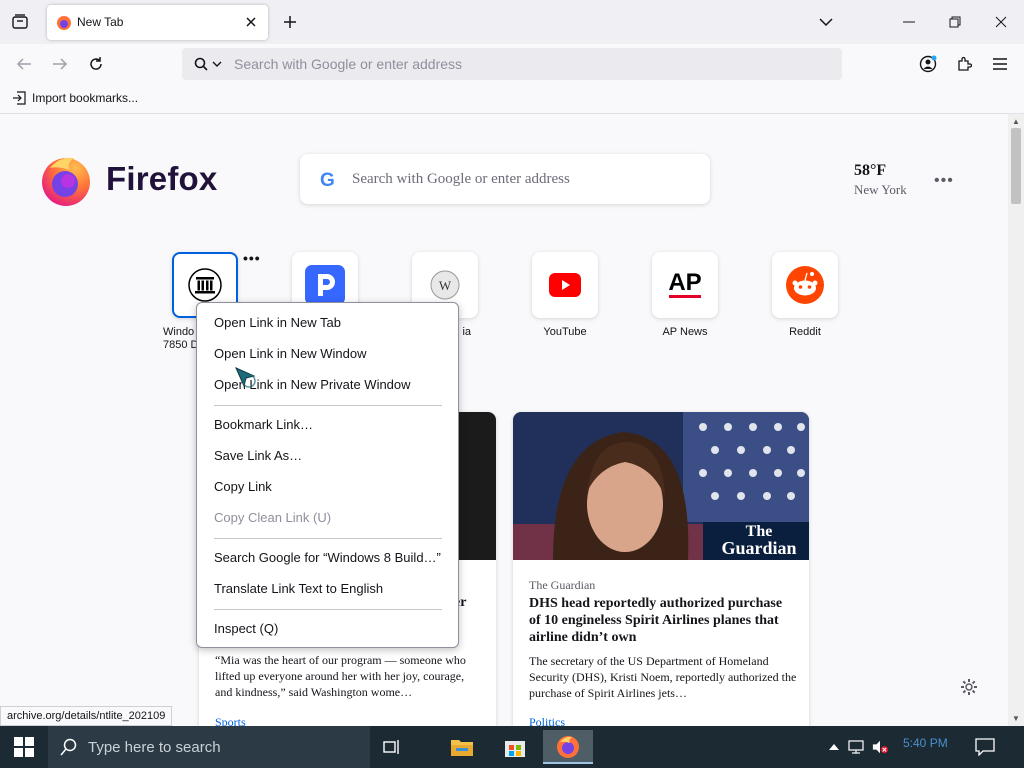 The height and width of the screenshot is (768, 1024). I want to click on page-scrollbar: ▲ ▼, so click(1016, 420).